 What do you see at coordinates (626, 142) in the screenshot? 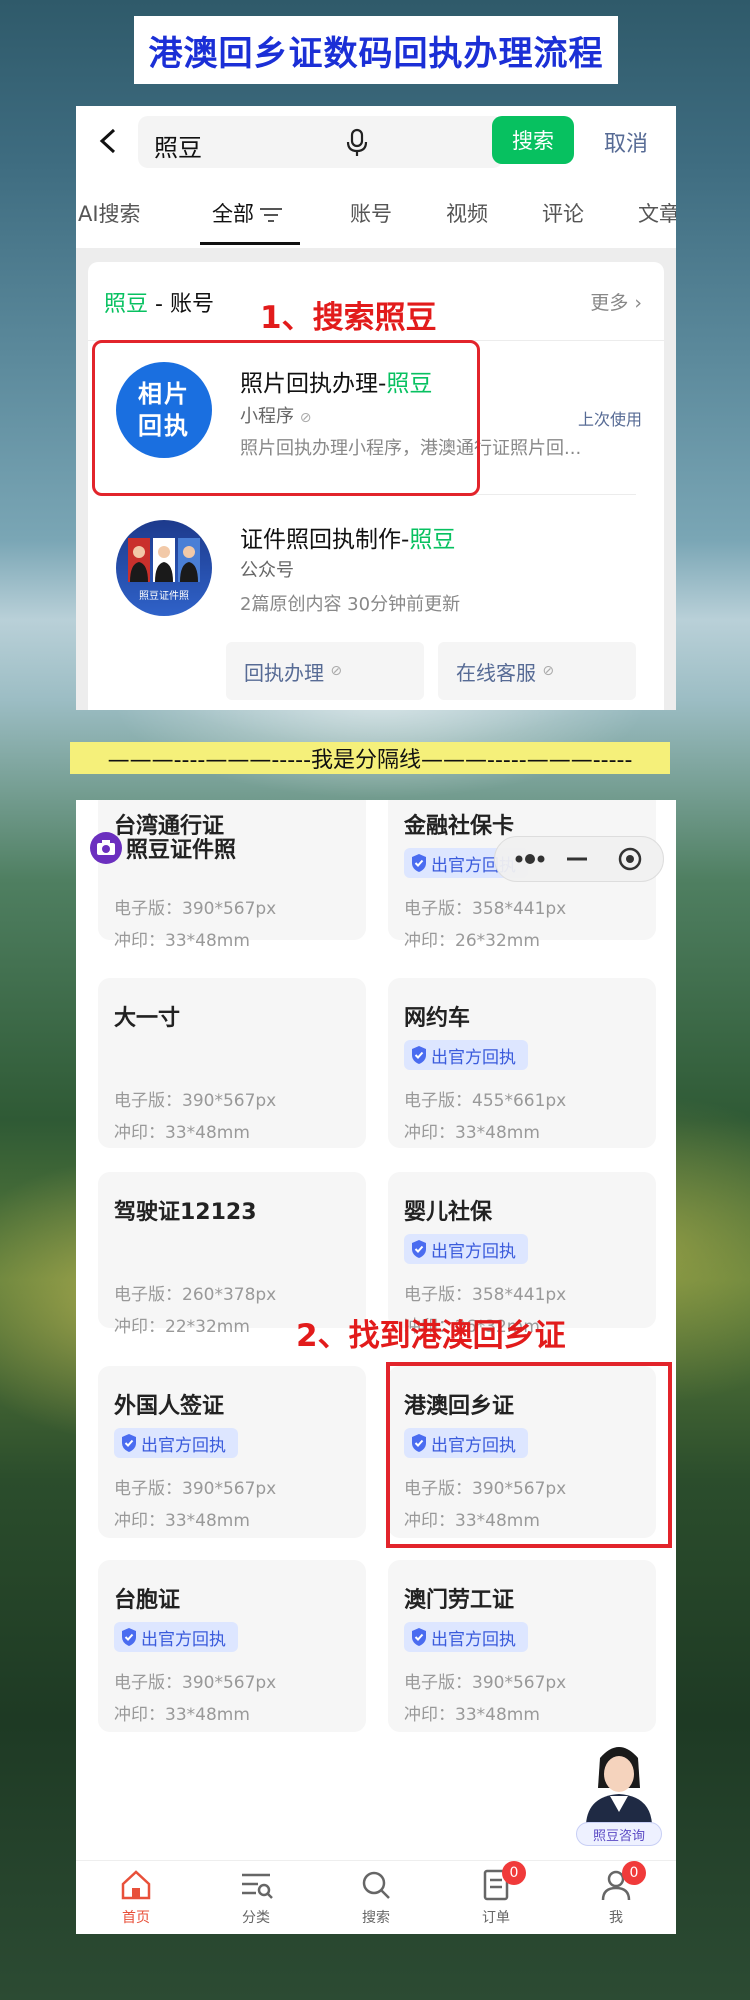
I see `cancel-button: 取消` at bounding box center [626, 142].